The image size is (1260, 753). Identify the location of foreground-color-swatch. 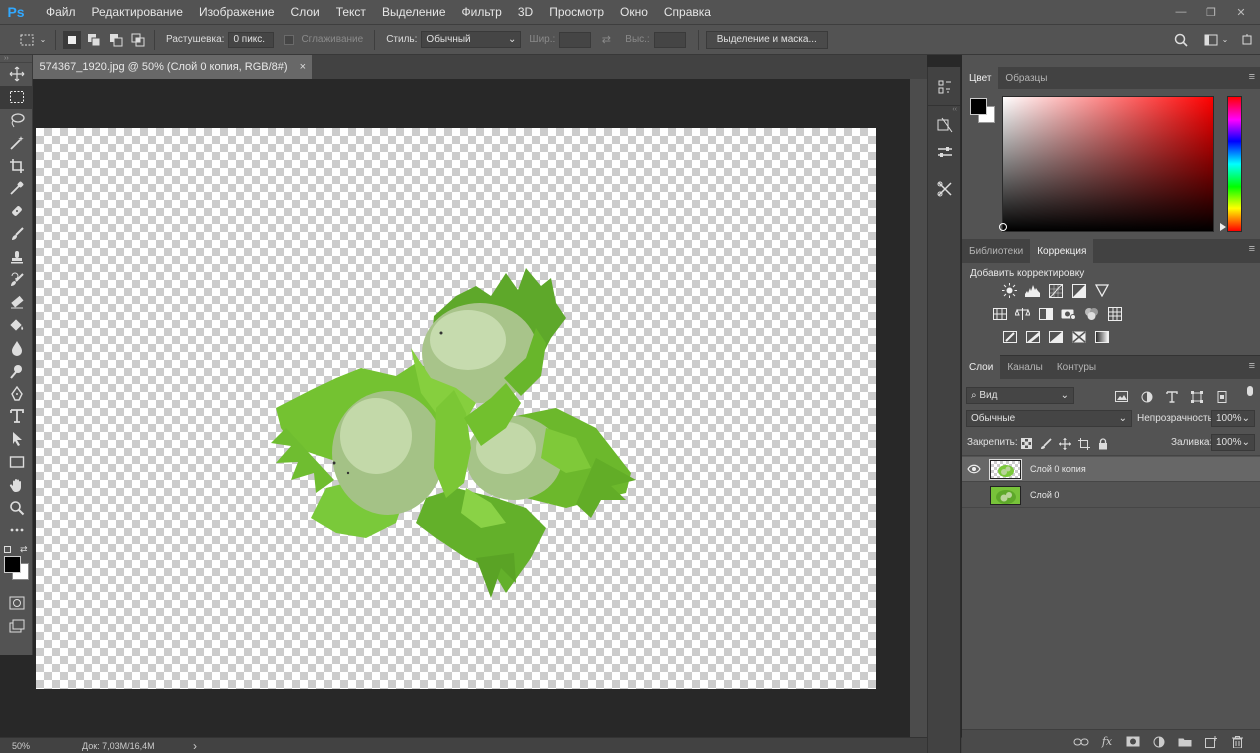
(12, 564).